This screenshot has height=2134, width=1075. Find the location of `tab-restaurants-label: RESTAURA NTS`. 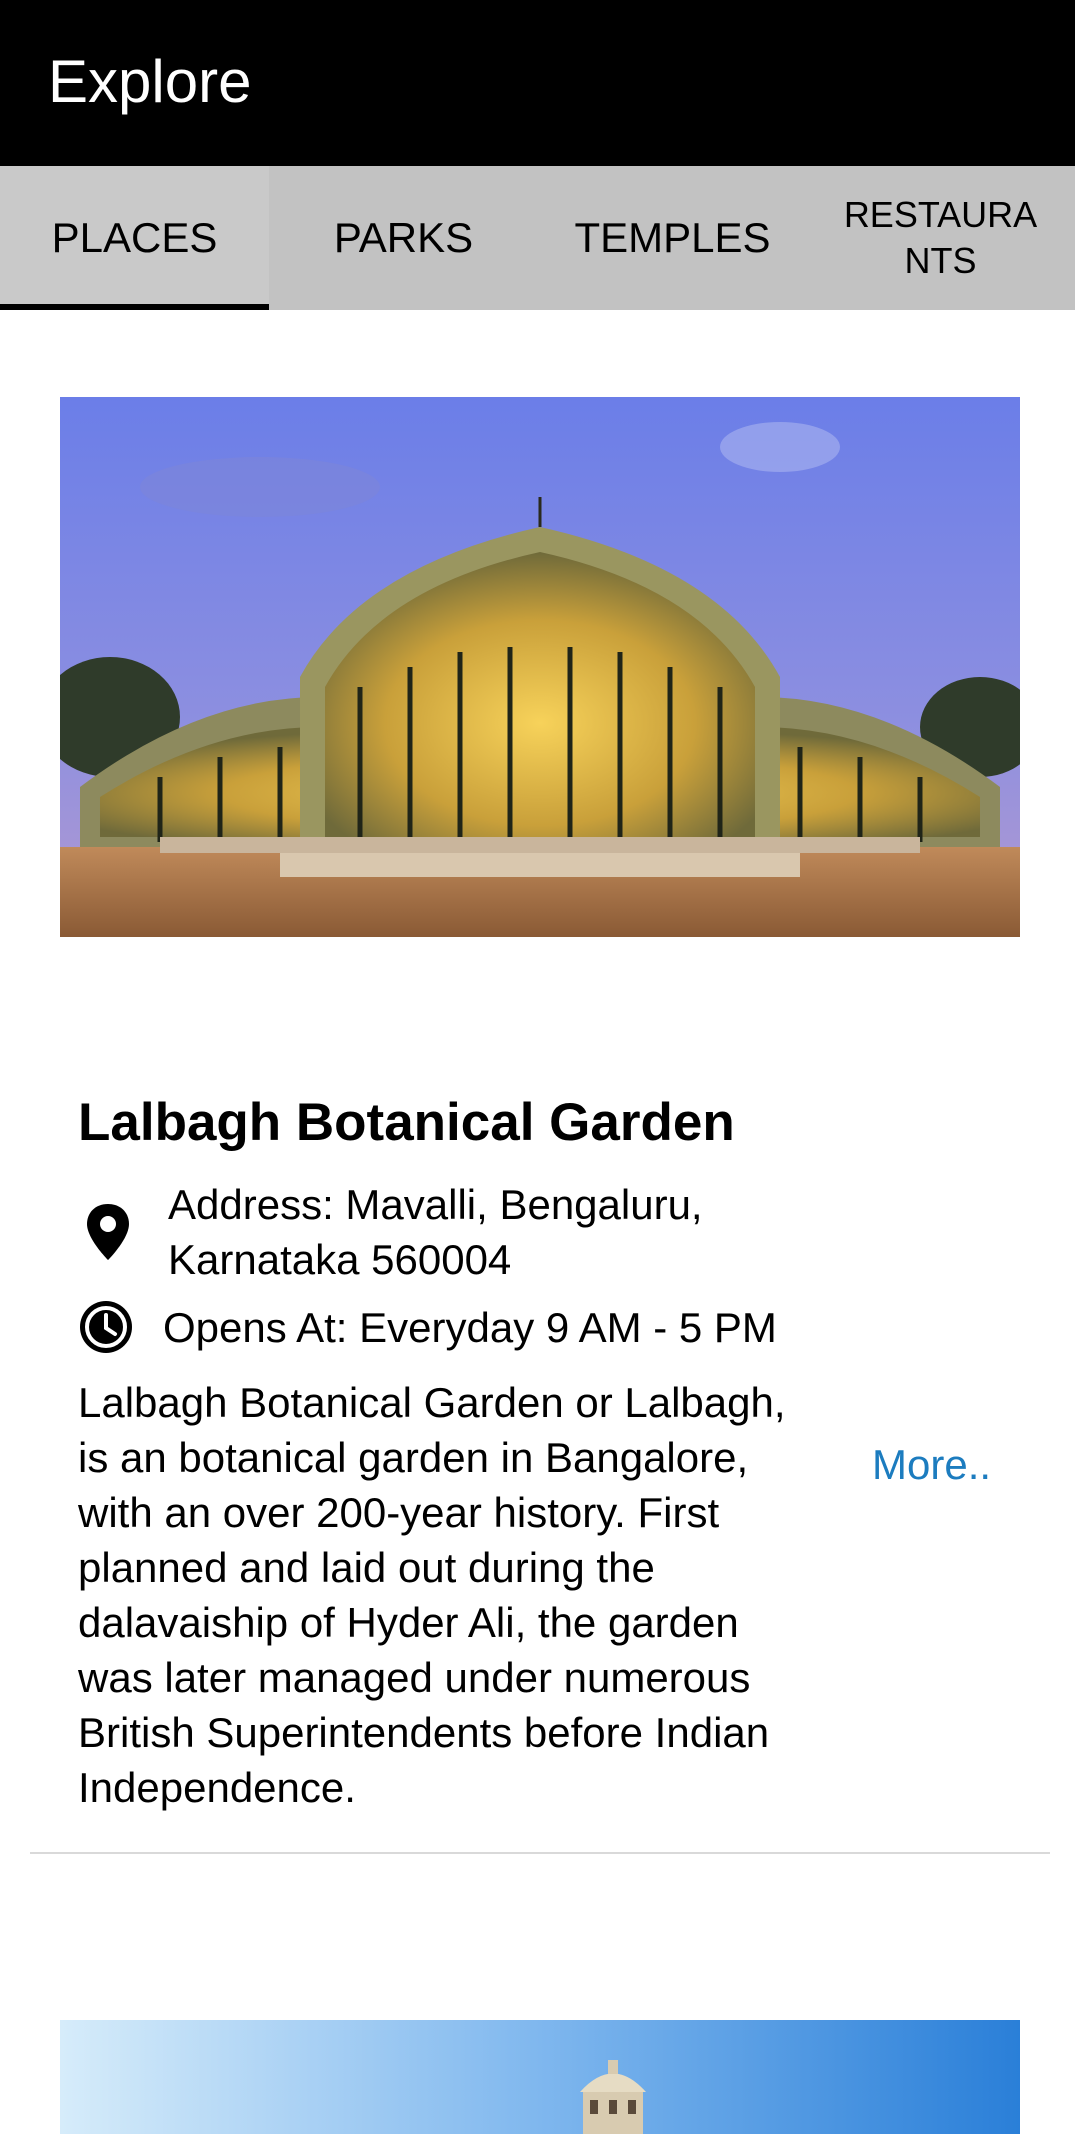

tab-restaurants-label: RESTAURA NTS is located at coordinates (940, 237).